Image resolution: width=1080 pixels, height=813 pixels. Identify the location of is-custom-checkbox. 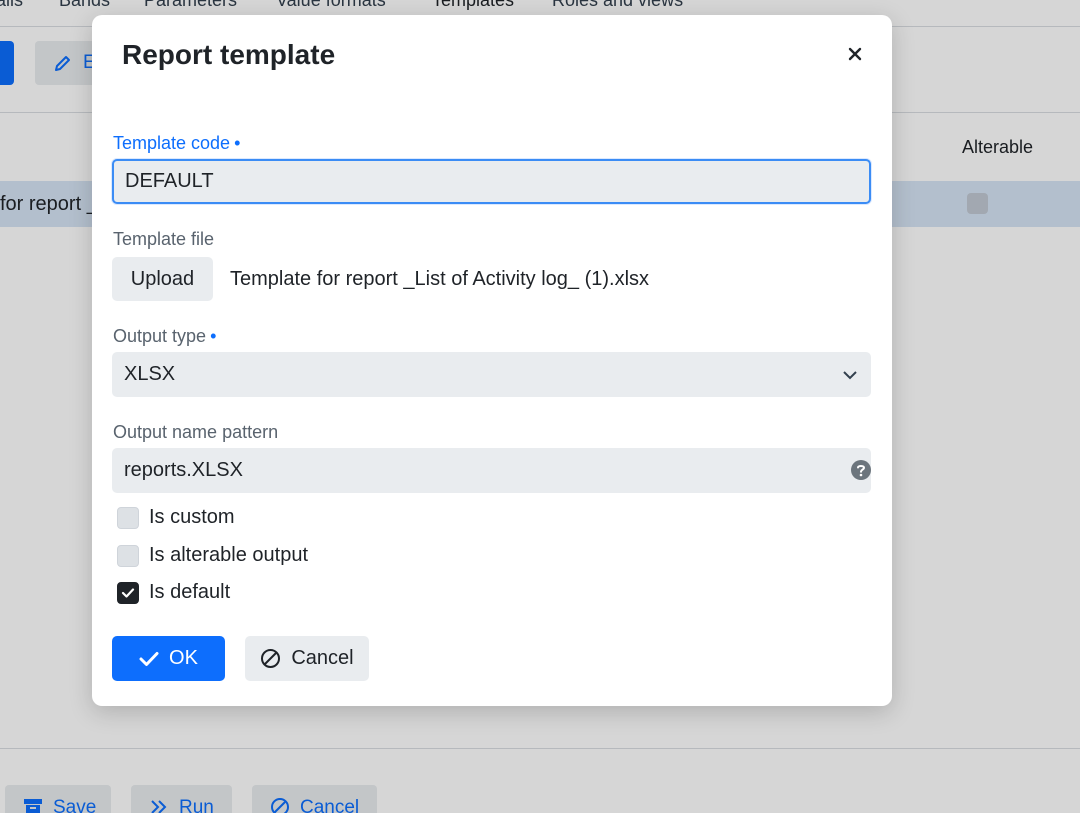
(128, 517).